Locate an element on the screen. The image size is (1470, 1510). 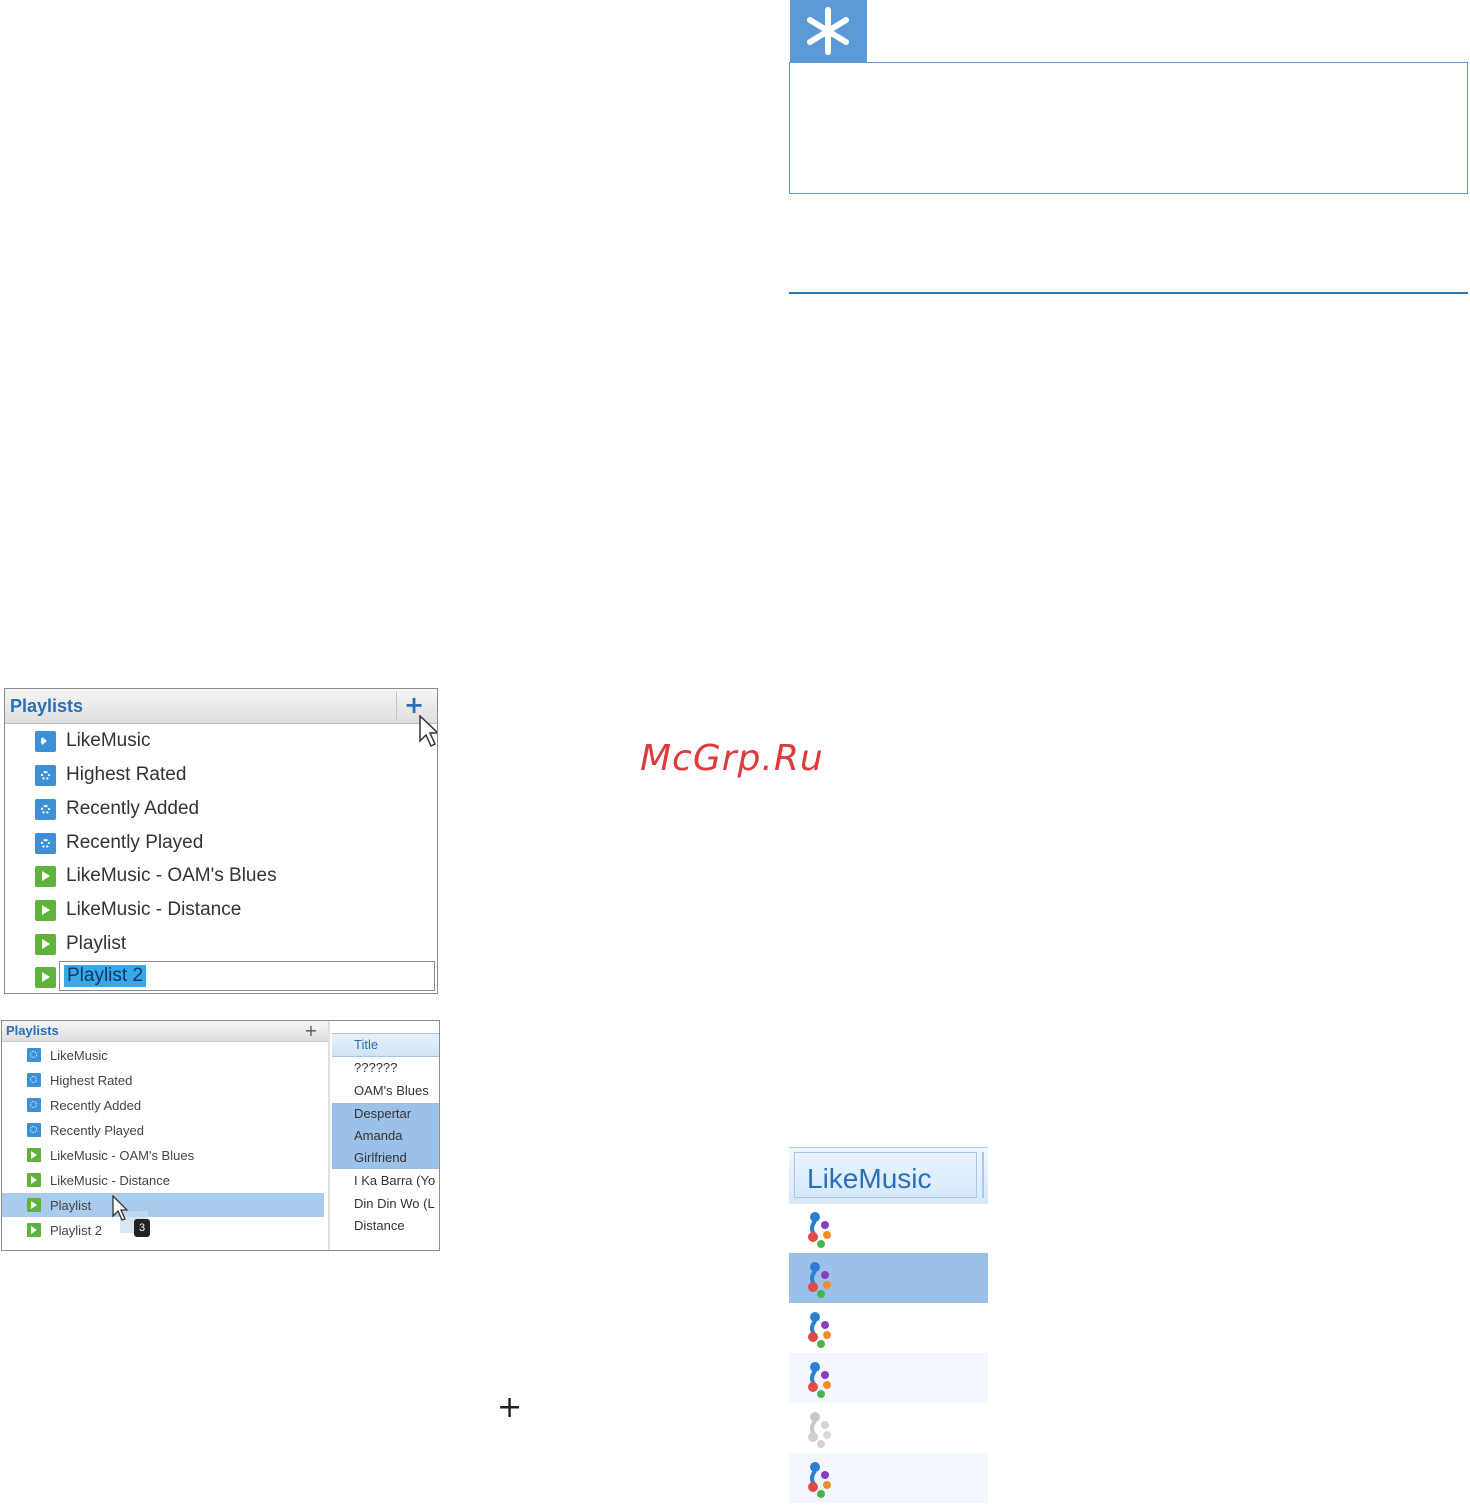
watermark: McGrp.Ru is located at coordinates (732, 758).